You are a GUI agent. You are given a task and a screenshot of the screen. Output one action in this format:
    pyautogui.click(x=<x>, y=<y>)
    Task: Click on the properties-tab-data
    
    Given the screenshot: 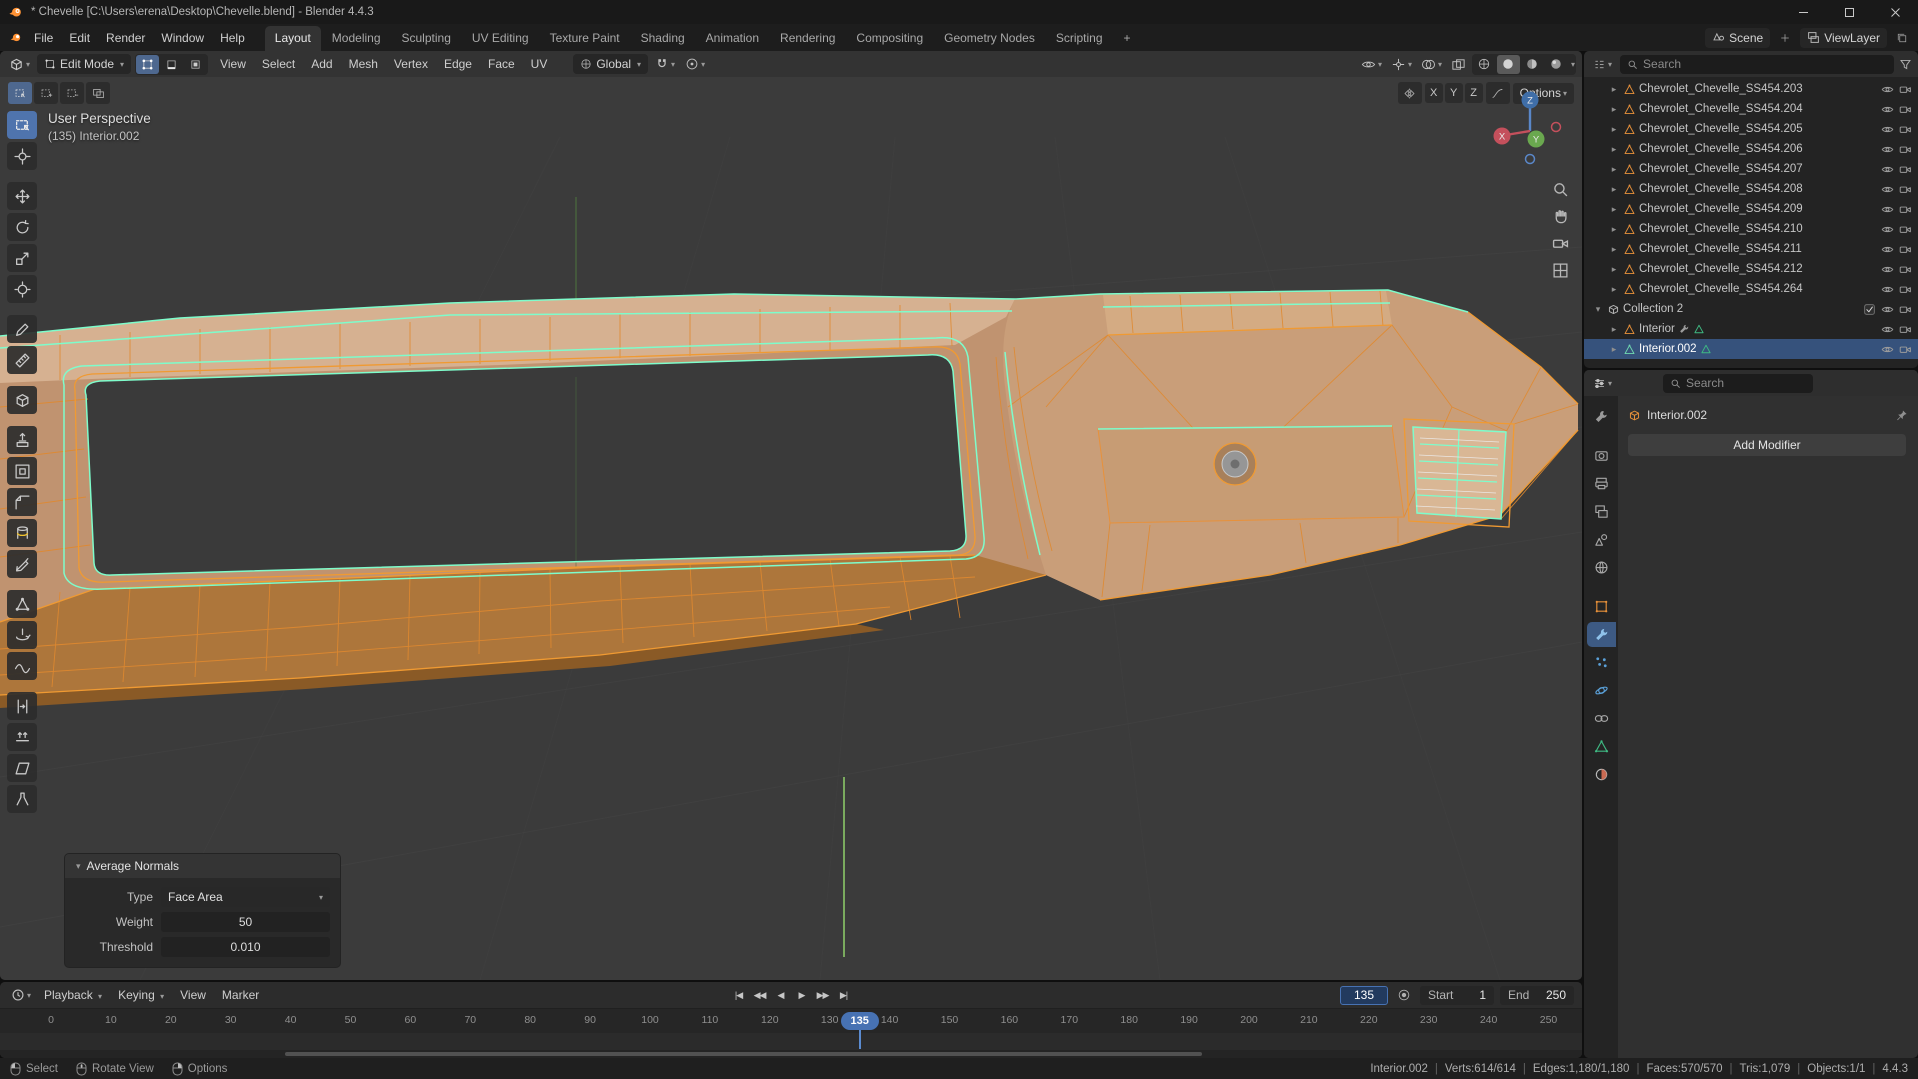 What is the action you would take?
    pyautogui.click(x=1601, y=746)
    